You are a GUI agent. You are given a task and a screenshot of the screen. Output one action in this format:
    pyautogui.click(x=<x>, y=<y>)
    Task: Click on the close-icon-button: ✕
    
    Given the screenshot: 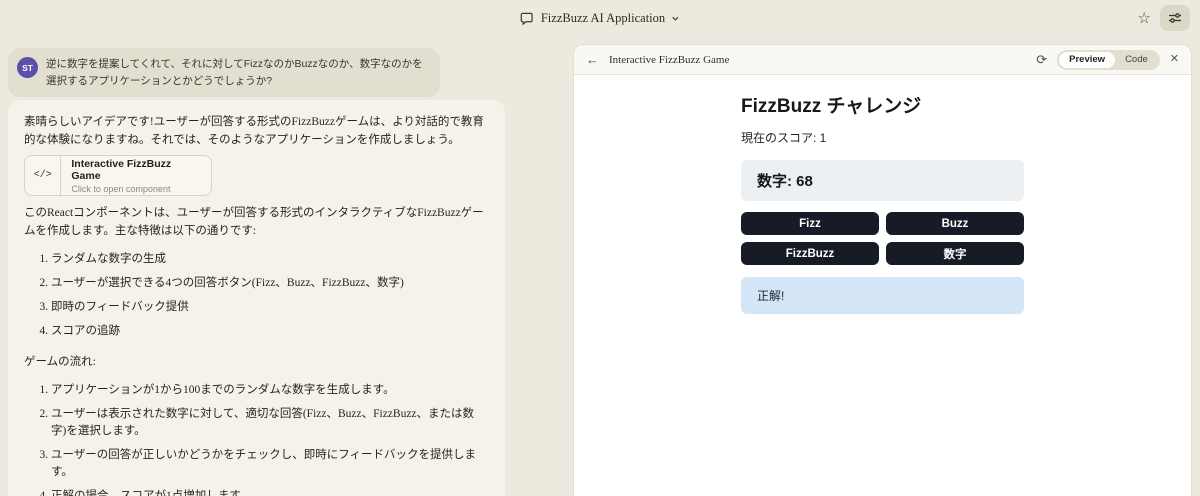 What is the action you would take?
    pyautogui.click(x=1174, y=59)
    